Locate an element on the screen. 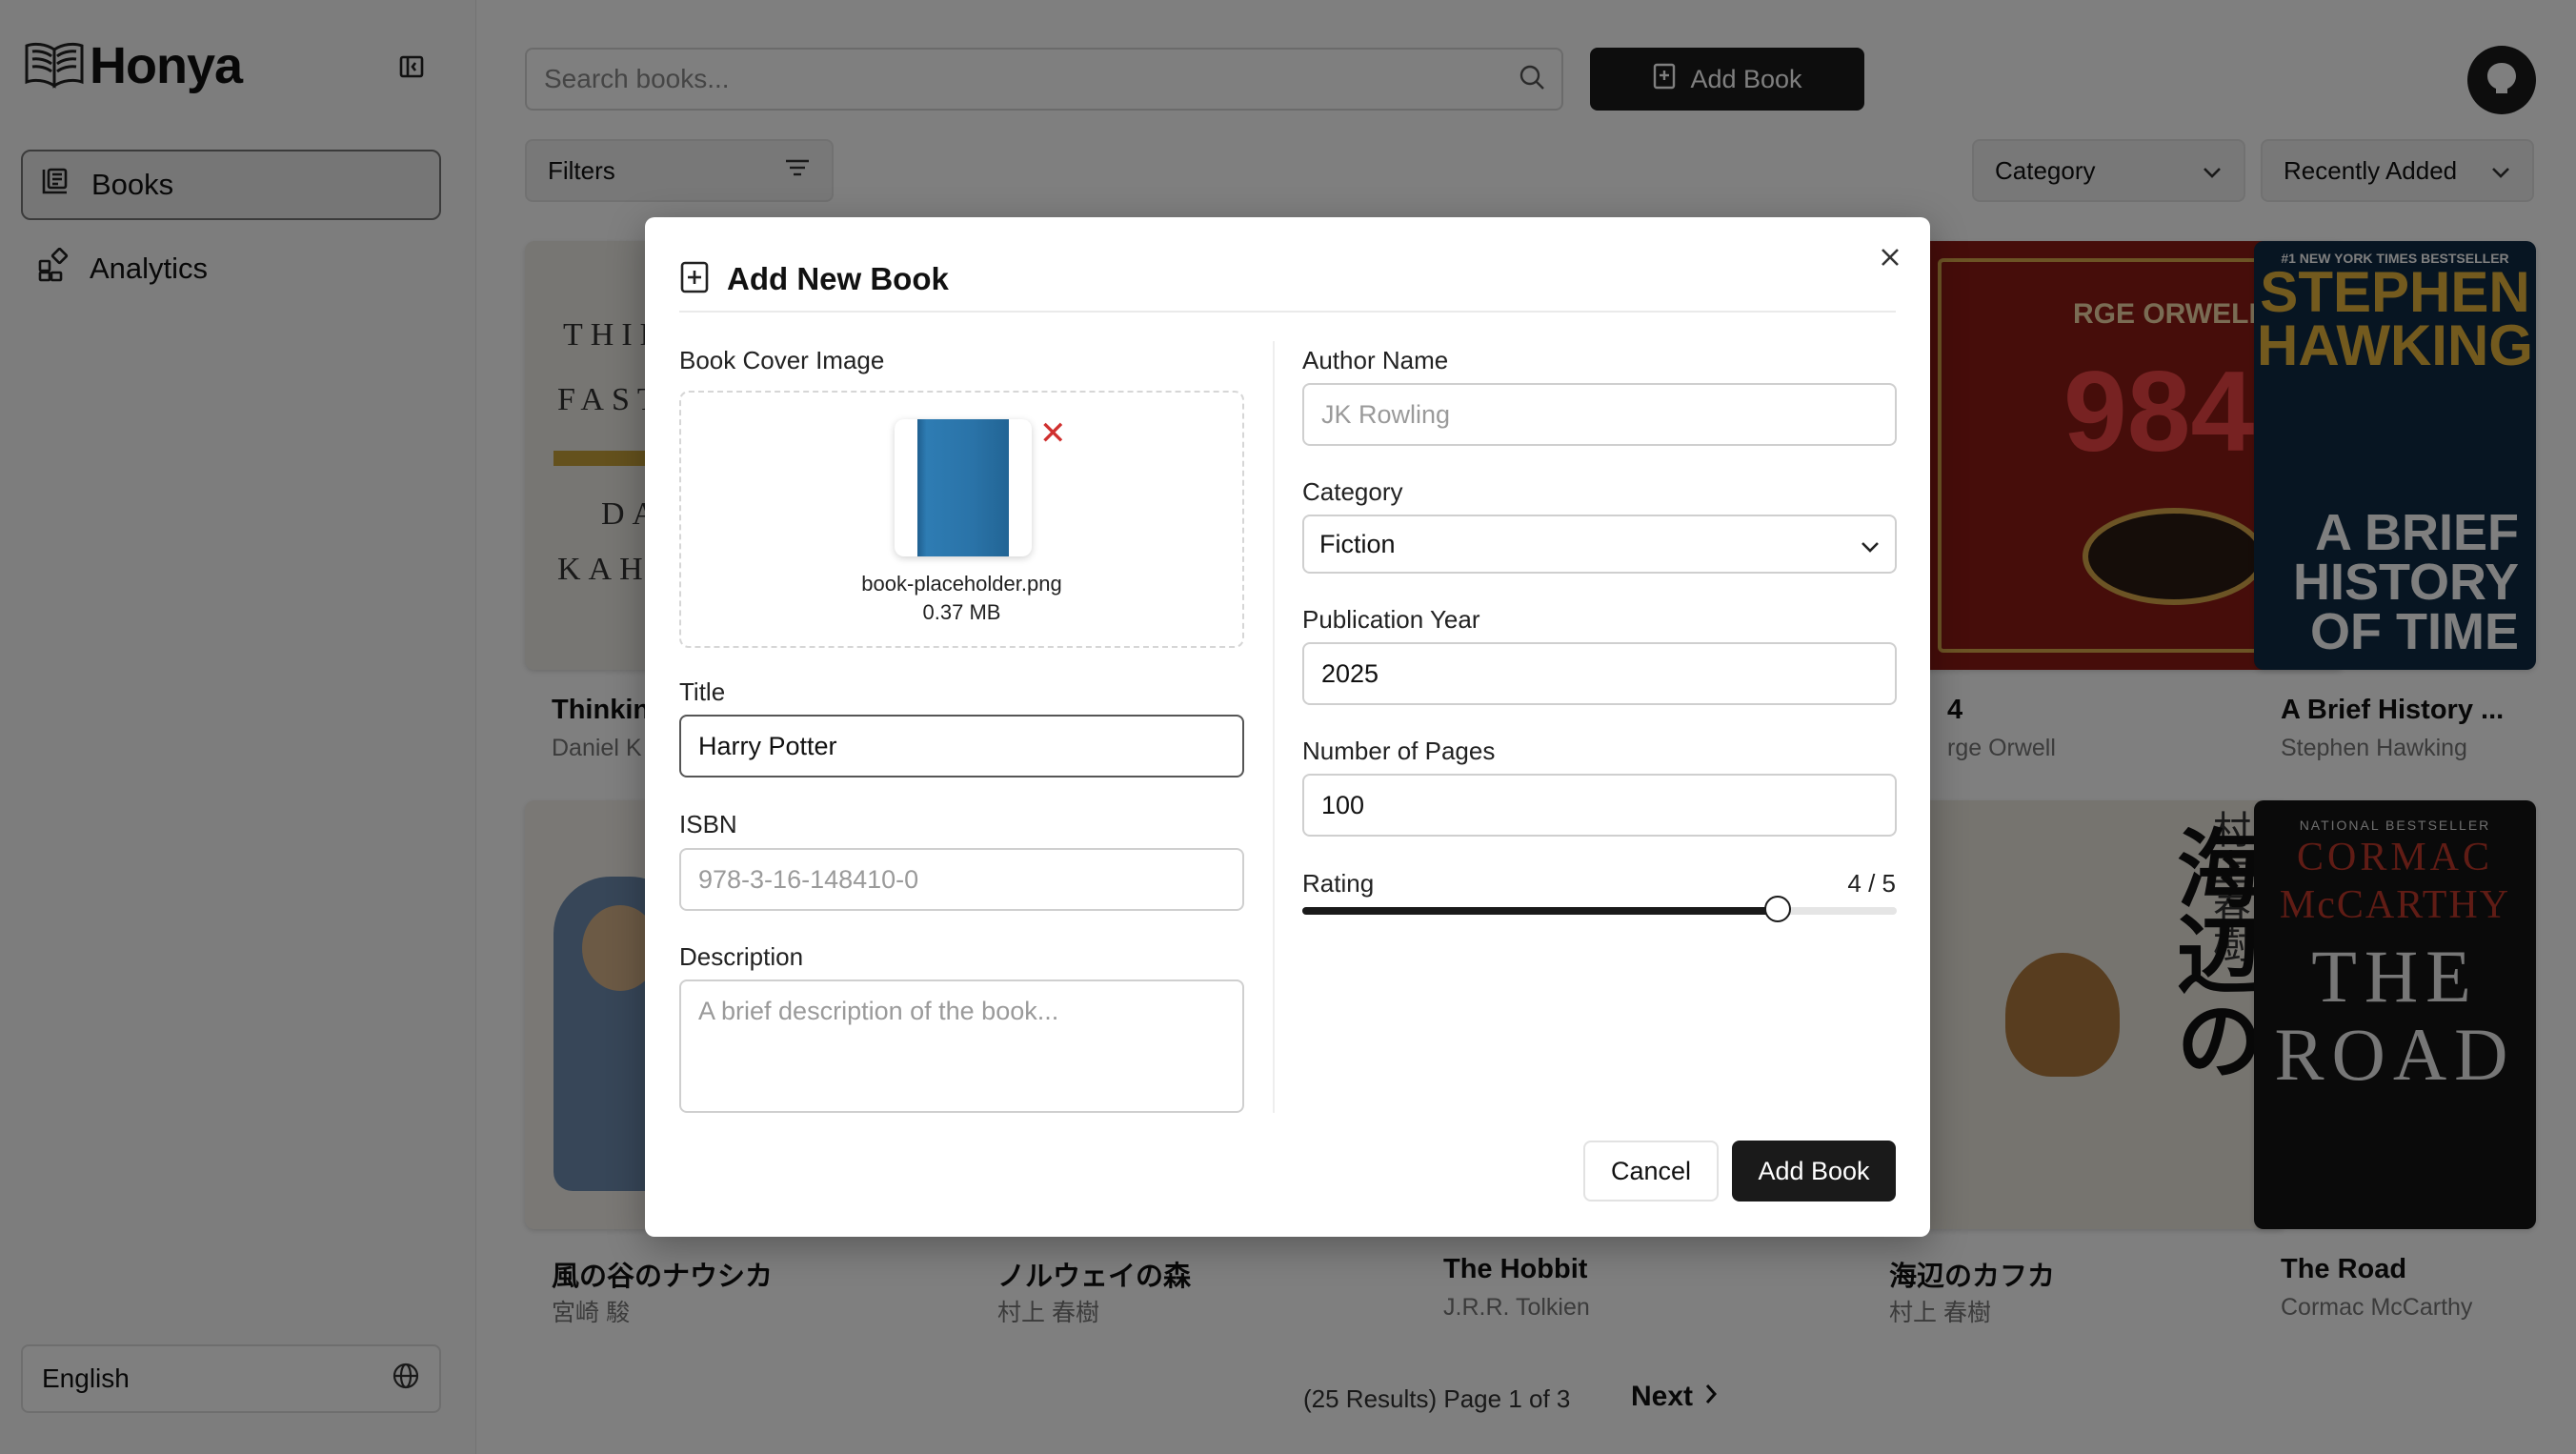  description-label: Description is located at coordinates (742, 957).